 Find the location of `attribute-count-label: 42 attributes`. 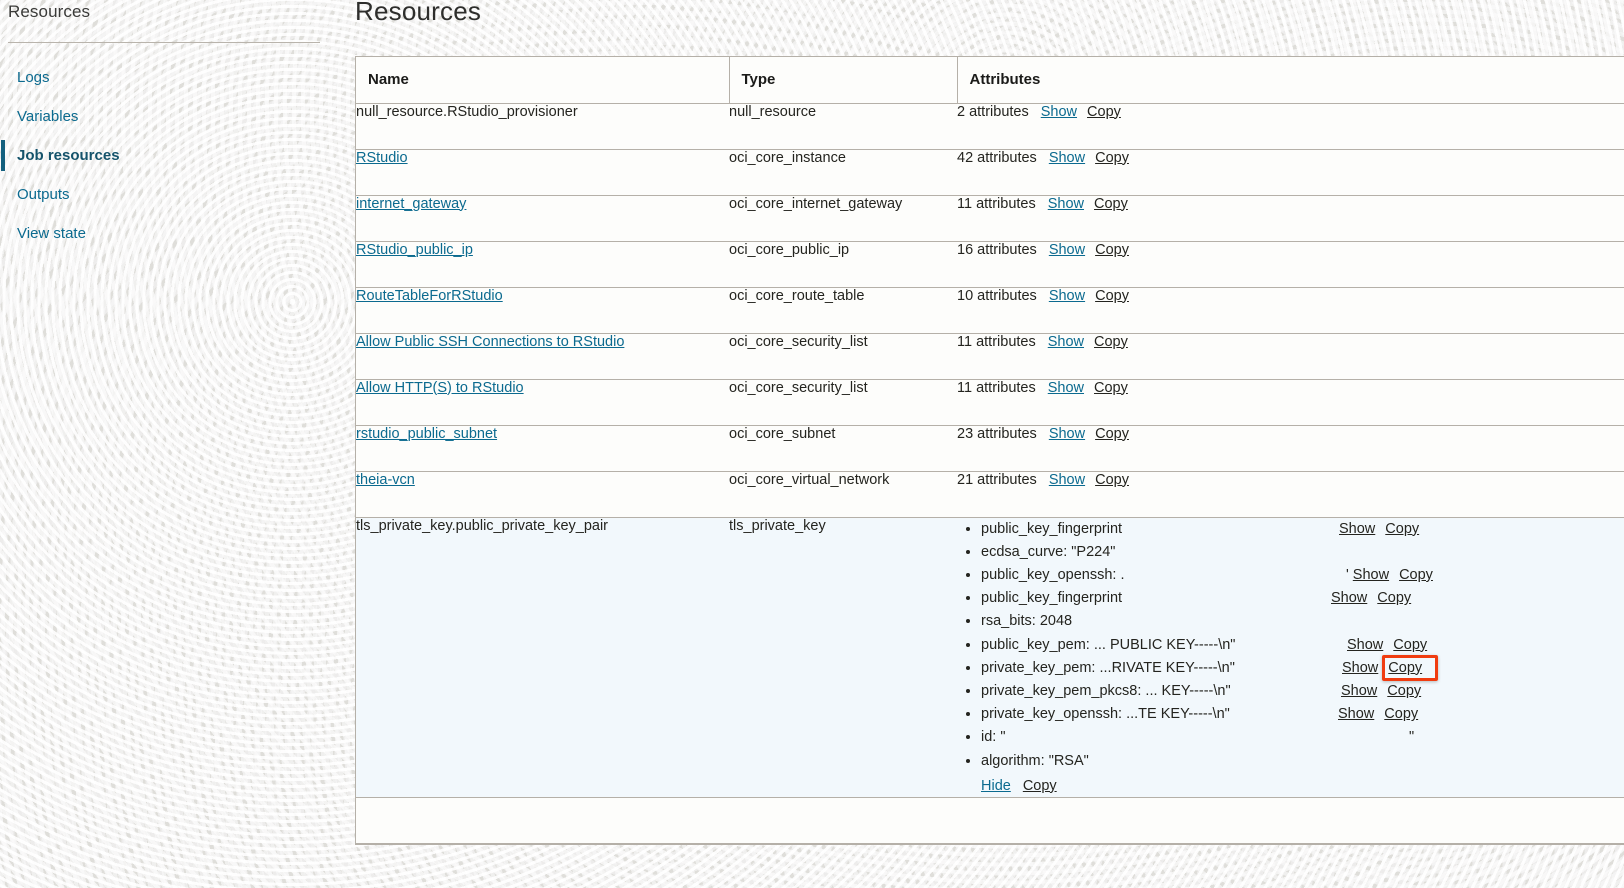

attribute-count-label: 42 attributes is located at coordinates (997, 157).